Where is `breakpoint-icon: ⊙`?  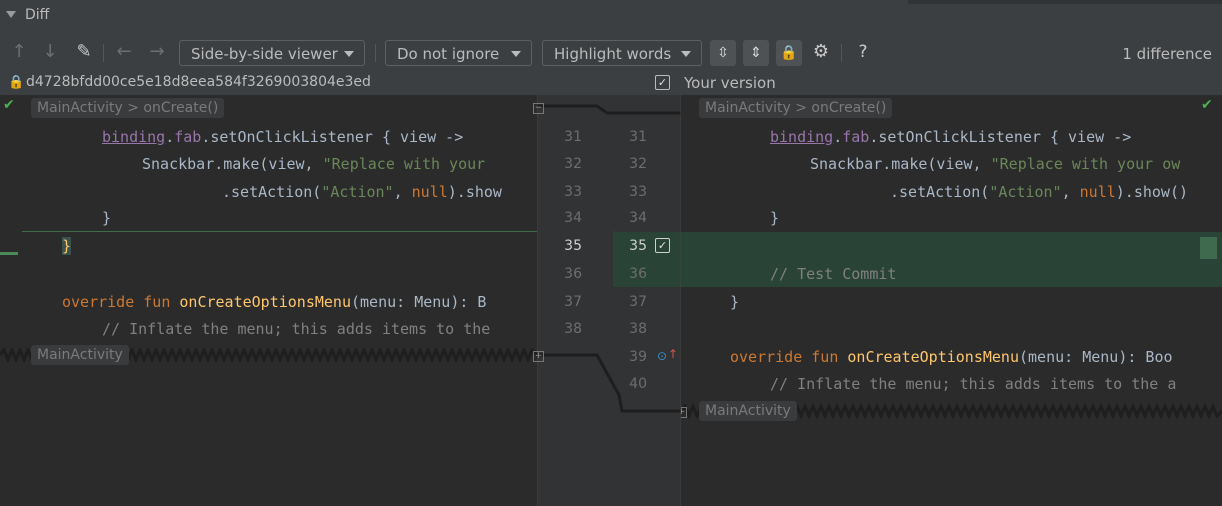 breakpoint-icon: ⊙ is located at coordinates (662, 356).